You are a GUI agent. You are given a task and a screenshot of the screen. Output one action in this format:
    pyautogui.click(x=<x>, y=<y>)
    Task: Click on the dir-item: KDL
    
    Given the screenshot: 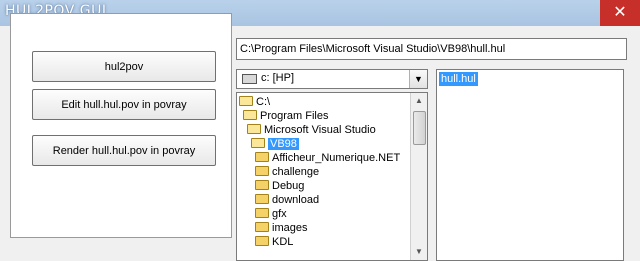 What is the action you would take?
    pyautogui.click(x=274, y=242)
    